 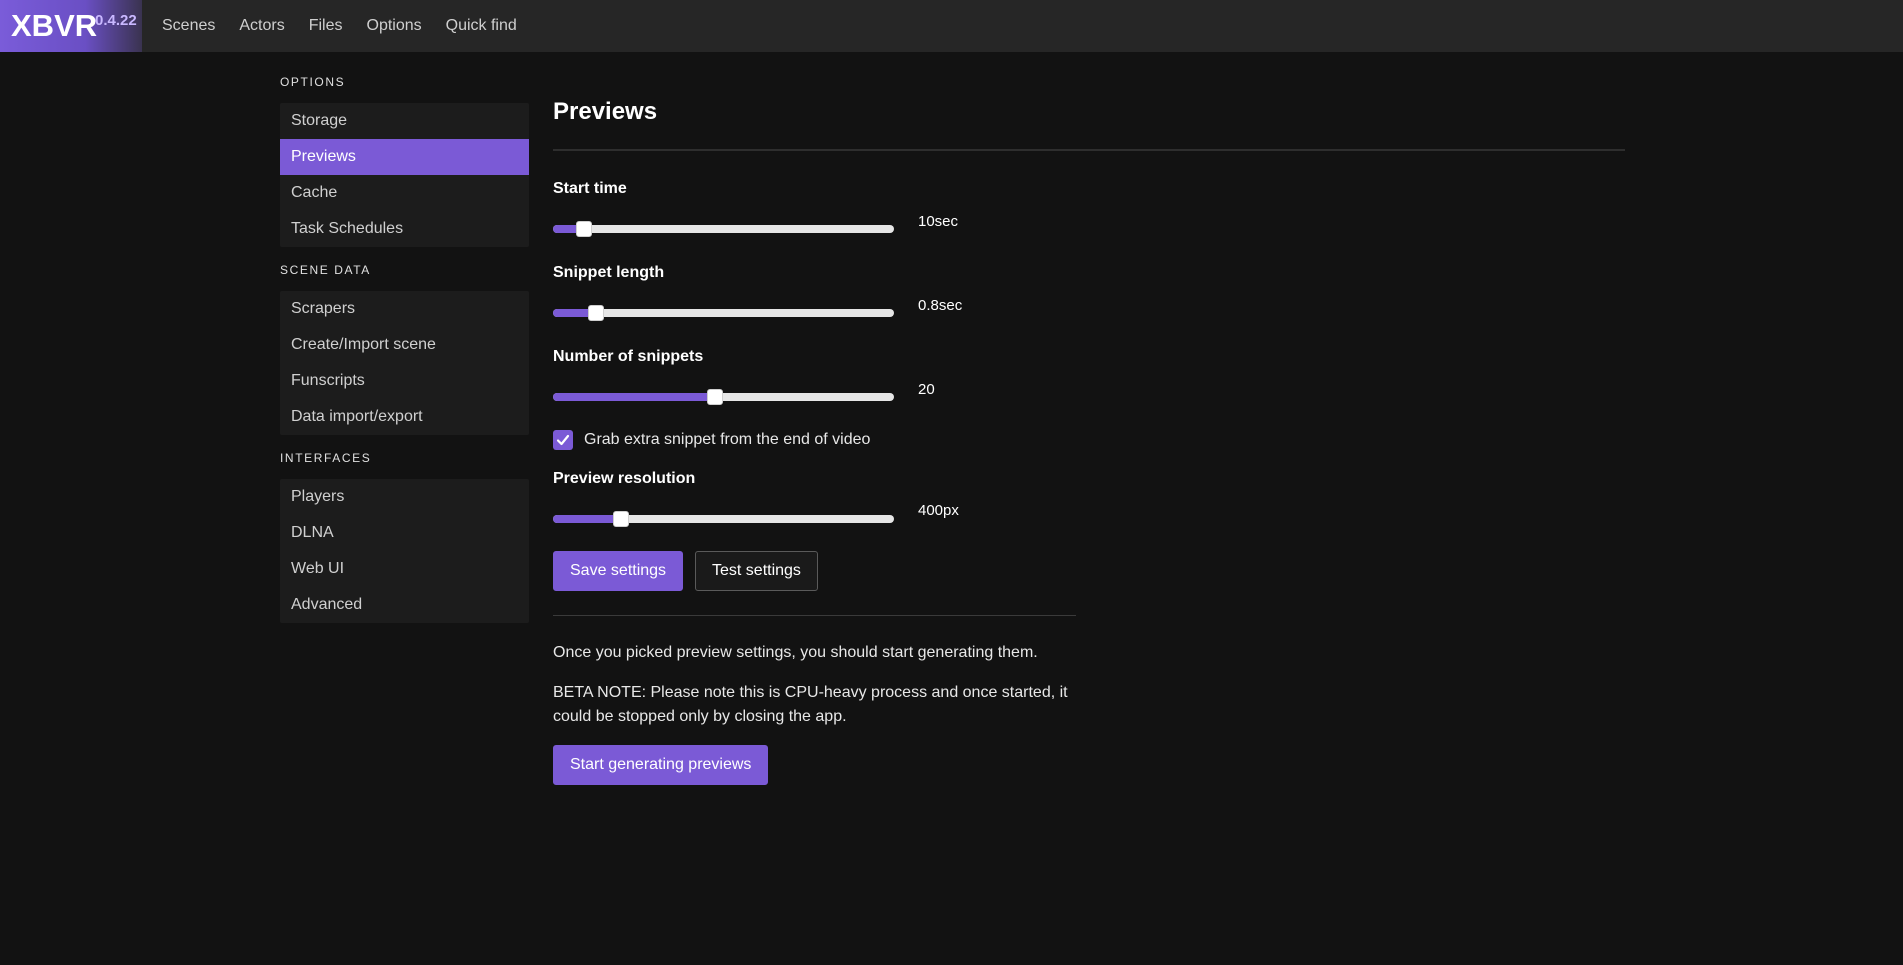 I want to click on preview-resolution-value: 400px, so click(x=938, y=510).